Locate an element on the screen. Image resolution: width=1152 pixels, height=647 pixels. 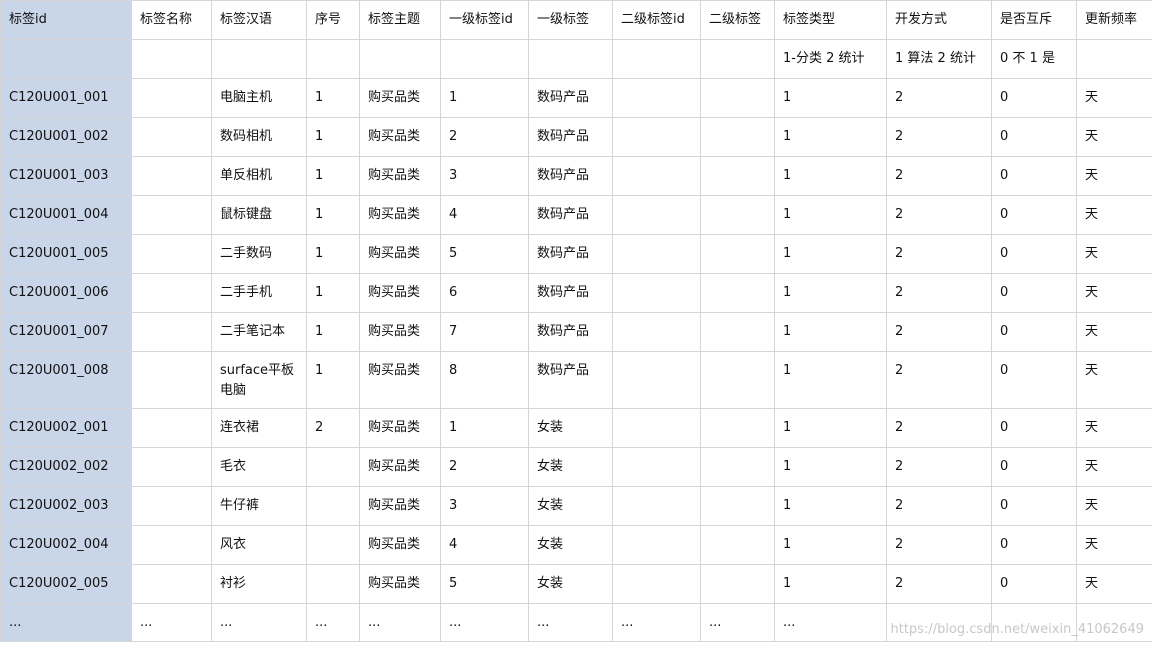
header-cell: 标签名称 is located at coordinates (171, 20).